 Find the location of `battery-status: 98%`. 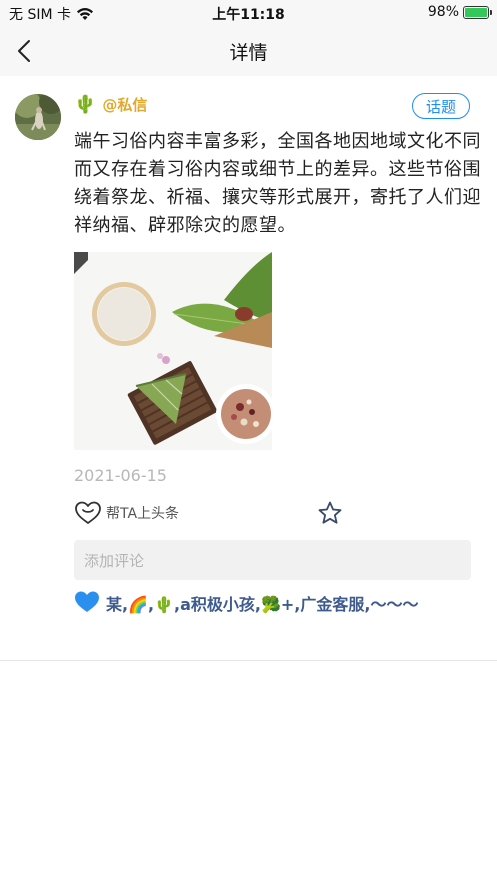

battery-status: 98% is located at coordinates (459, 12).